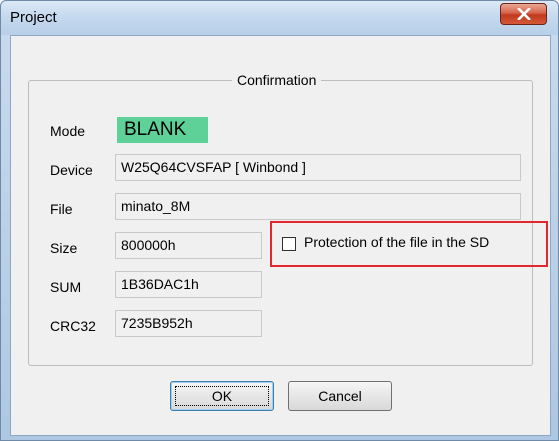  I want to click on ok-focus-rect, so click(222, 396).